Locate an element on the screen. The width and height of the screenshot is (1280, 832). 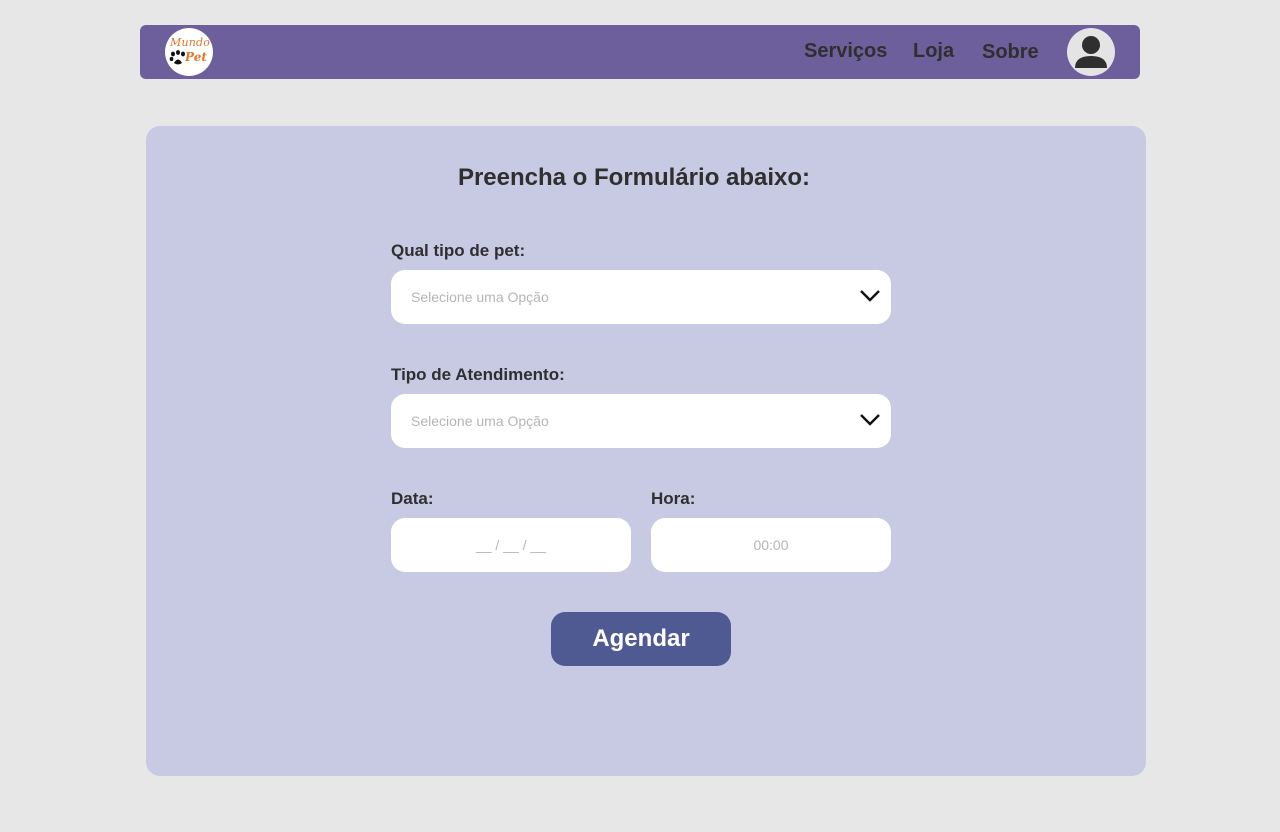
user-avatar-button is located at coordinates (1091, 52).